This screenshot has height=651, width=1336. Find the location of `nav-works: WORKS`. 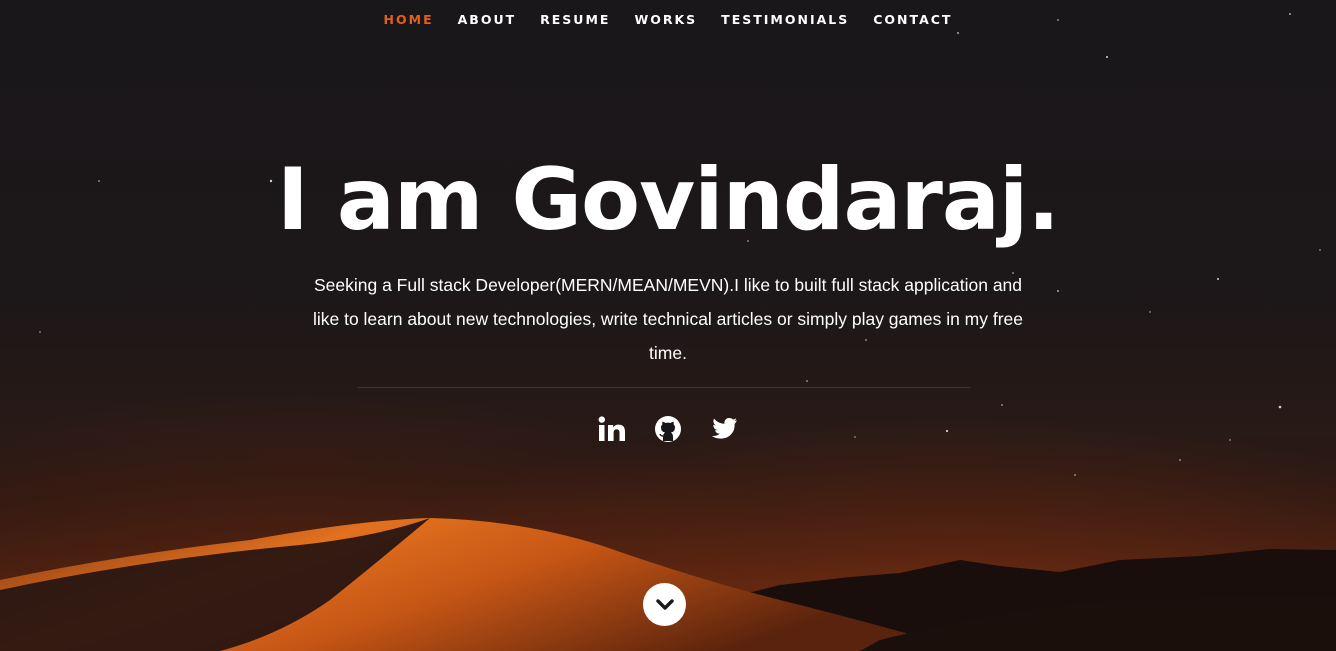

nav-works: WORKS is located at coordinates (665, 19).